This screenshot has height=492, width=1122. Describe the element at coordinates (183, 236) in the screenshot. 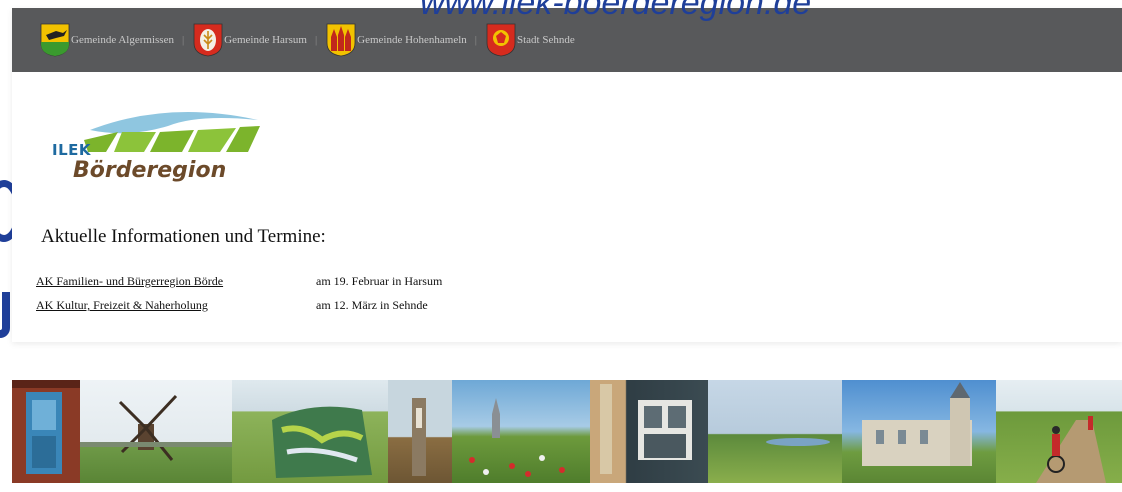

I see `section-heading: Aktuelle Informationen und Termine:` at that location.